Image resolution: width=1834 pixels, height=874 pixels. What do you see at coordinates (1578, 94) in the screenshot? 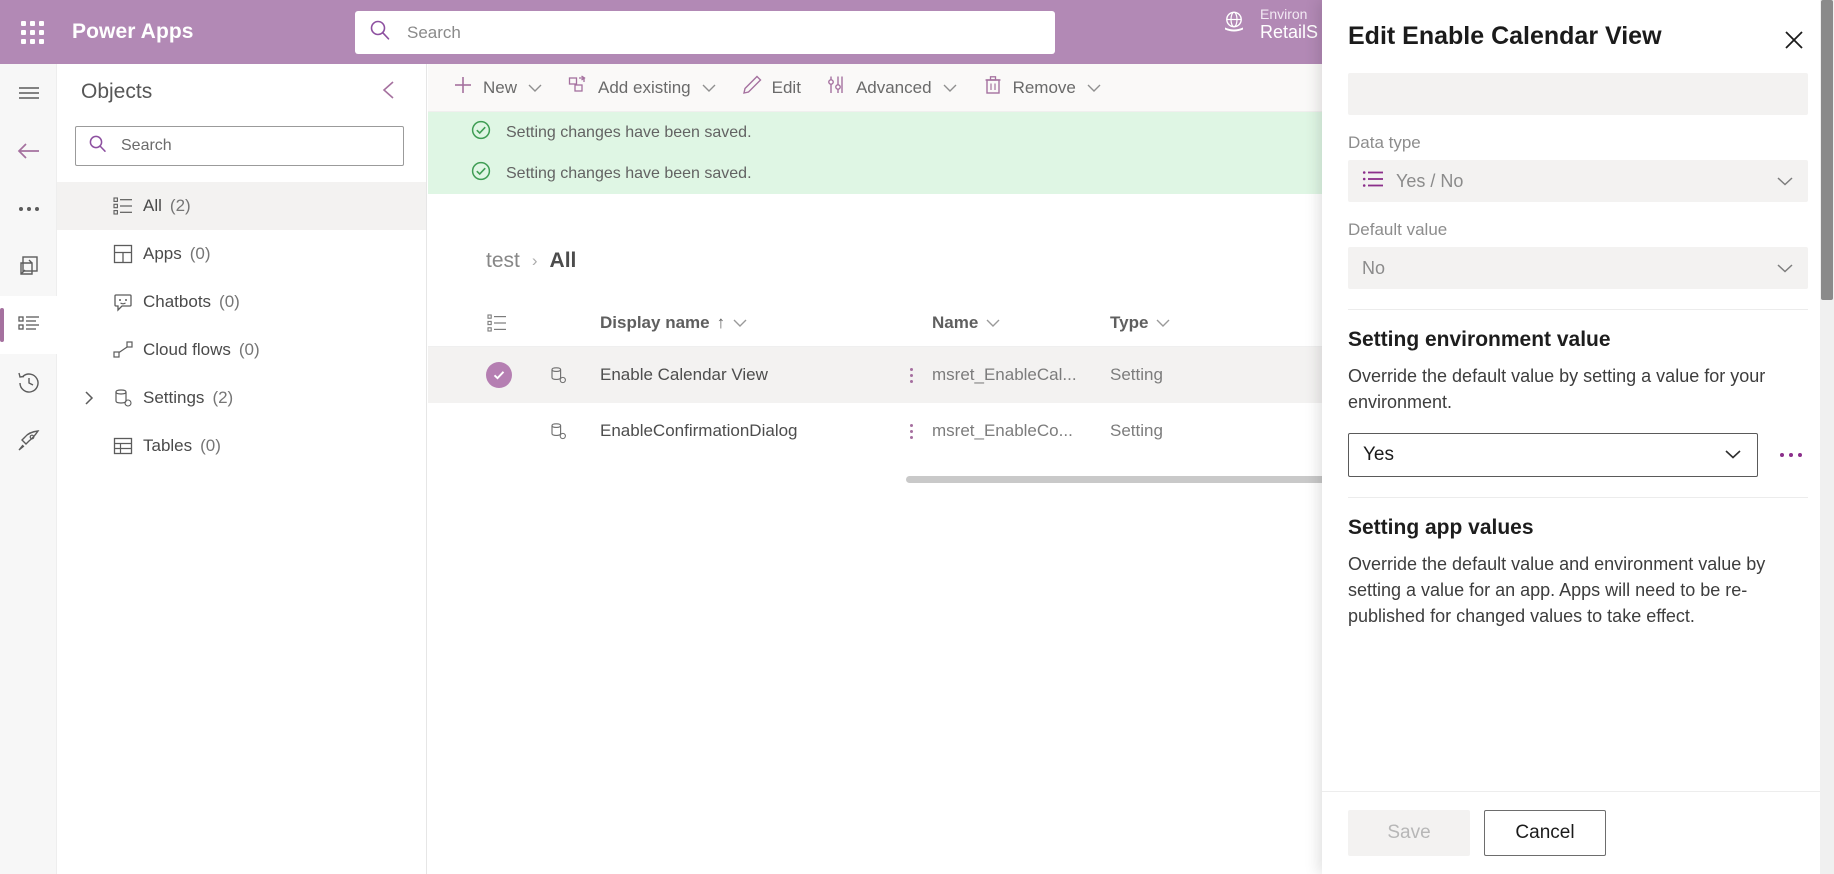
I see `setting-name-field` at bounding box center [1578, 94].